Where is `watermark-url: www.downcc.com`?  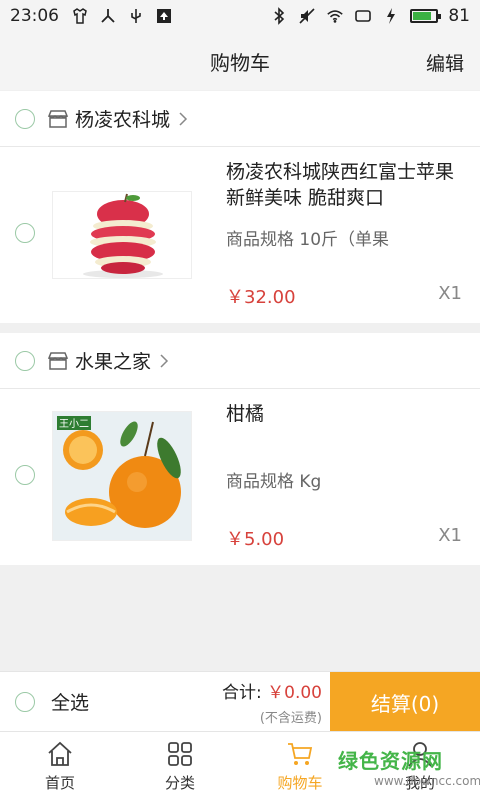 watermark-url: www.downcc.com is located at coordinates (427, 781).